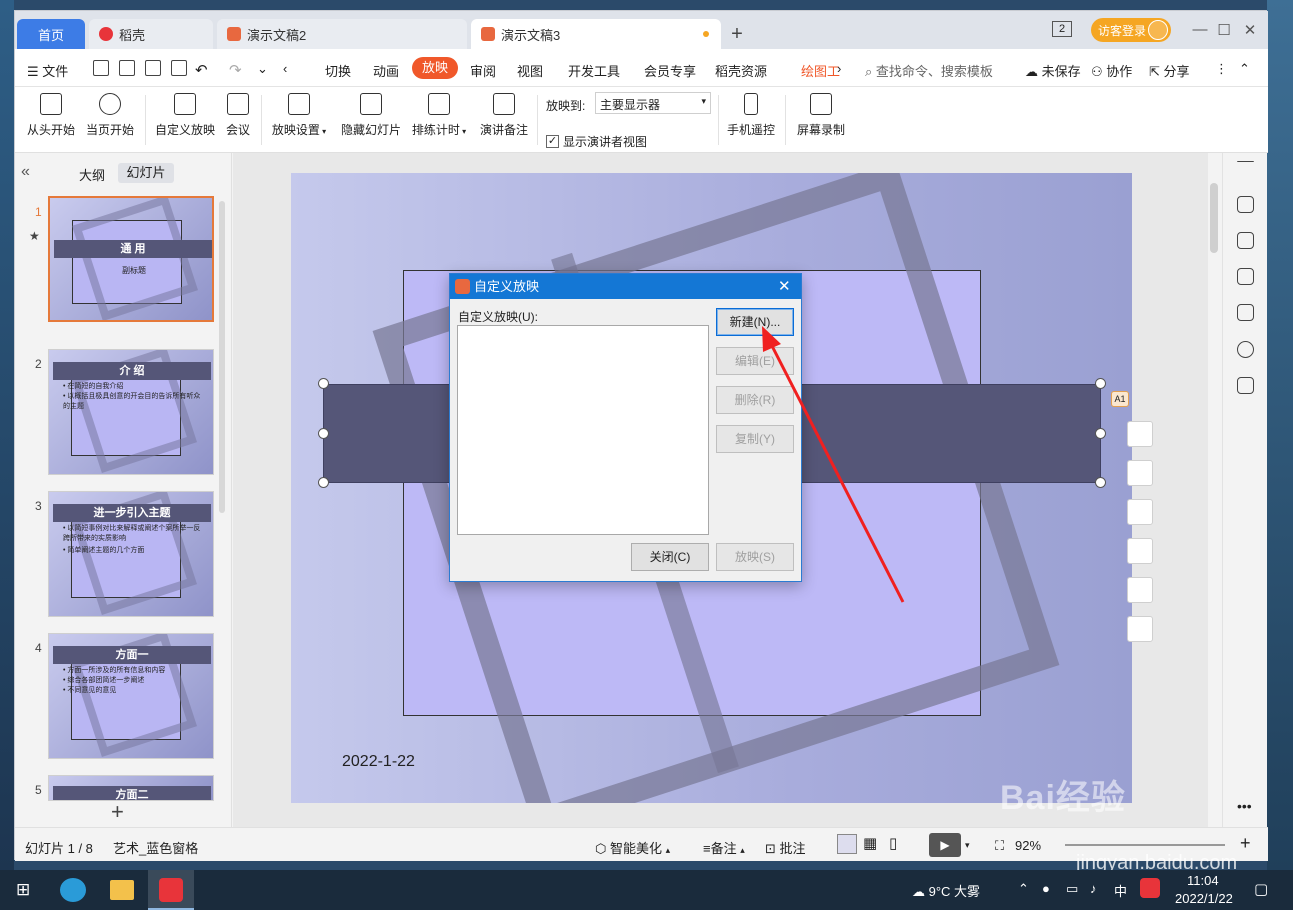 This screenshot has width=1293, height=910. Describe the element at coordinates (1250, 30) in the screenshot. I see `close-icon: ✕` at that location.